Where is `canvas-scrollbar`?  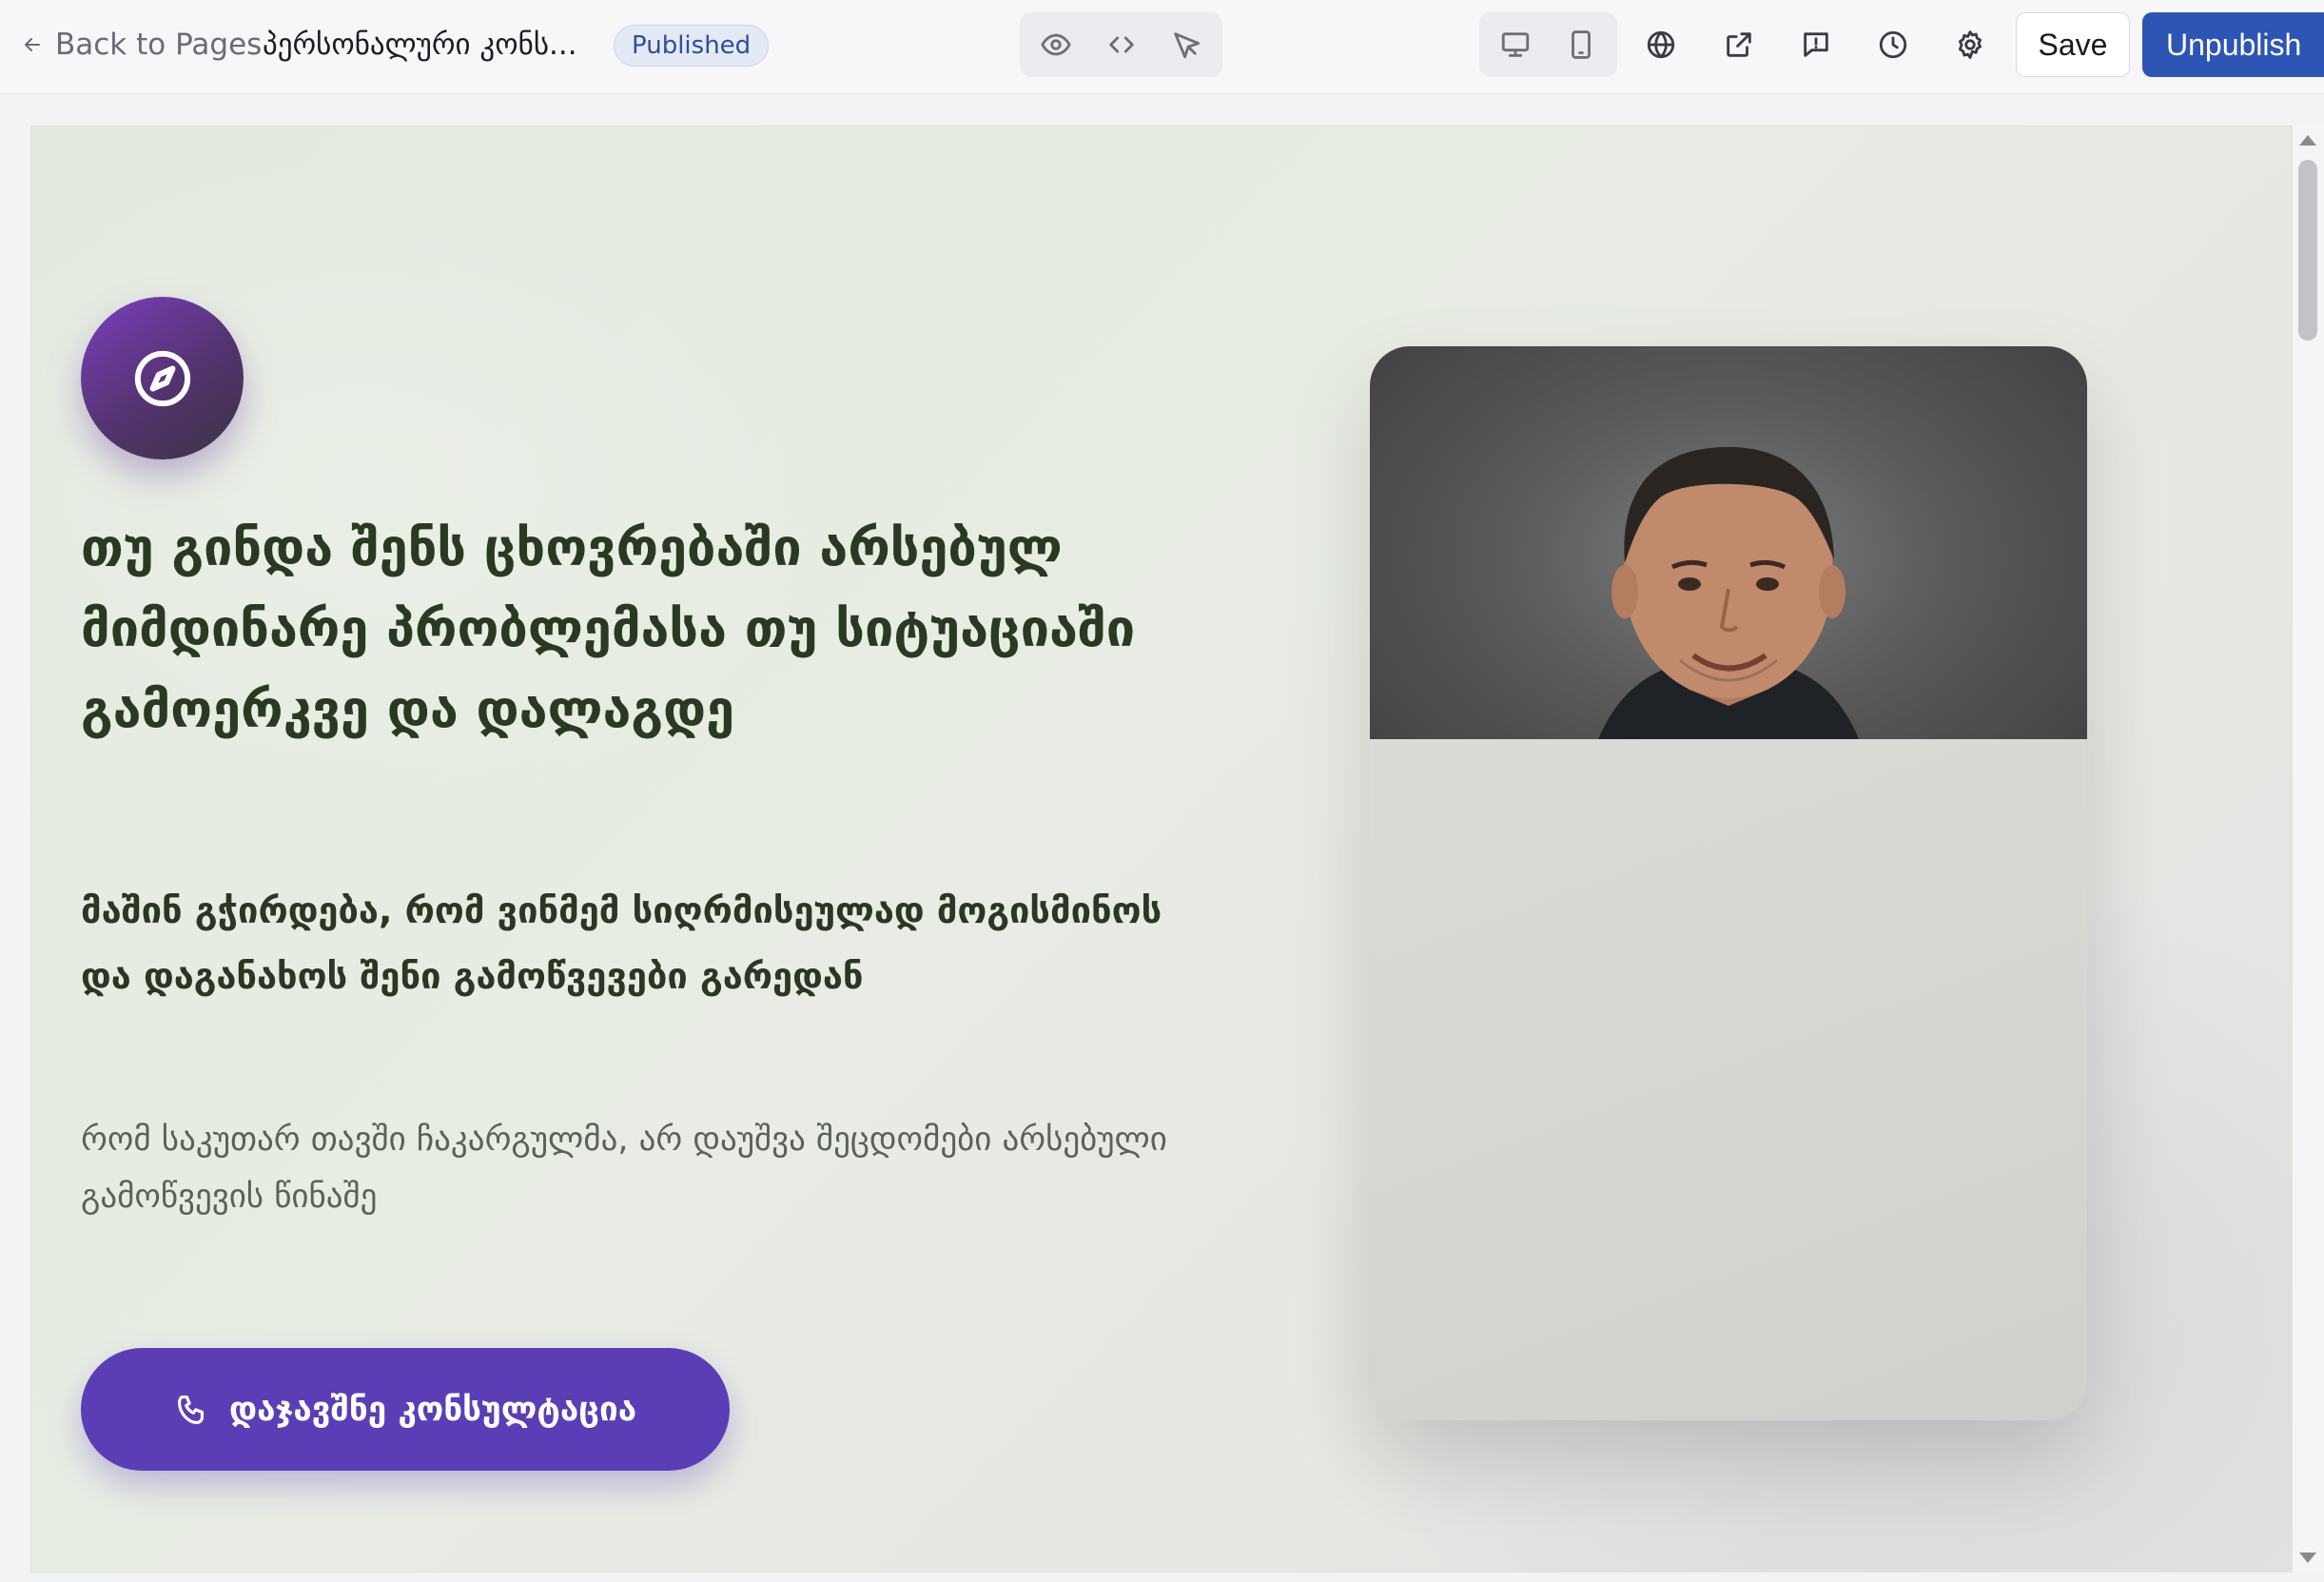
canvas-scrollbar is located at coordinates (2308, 849).